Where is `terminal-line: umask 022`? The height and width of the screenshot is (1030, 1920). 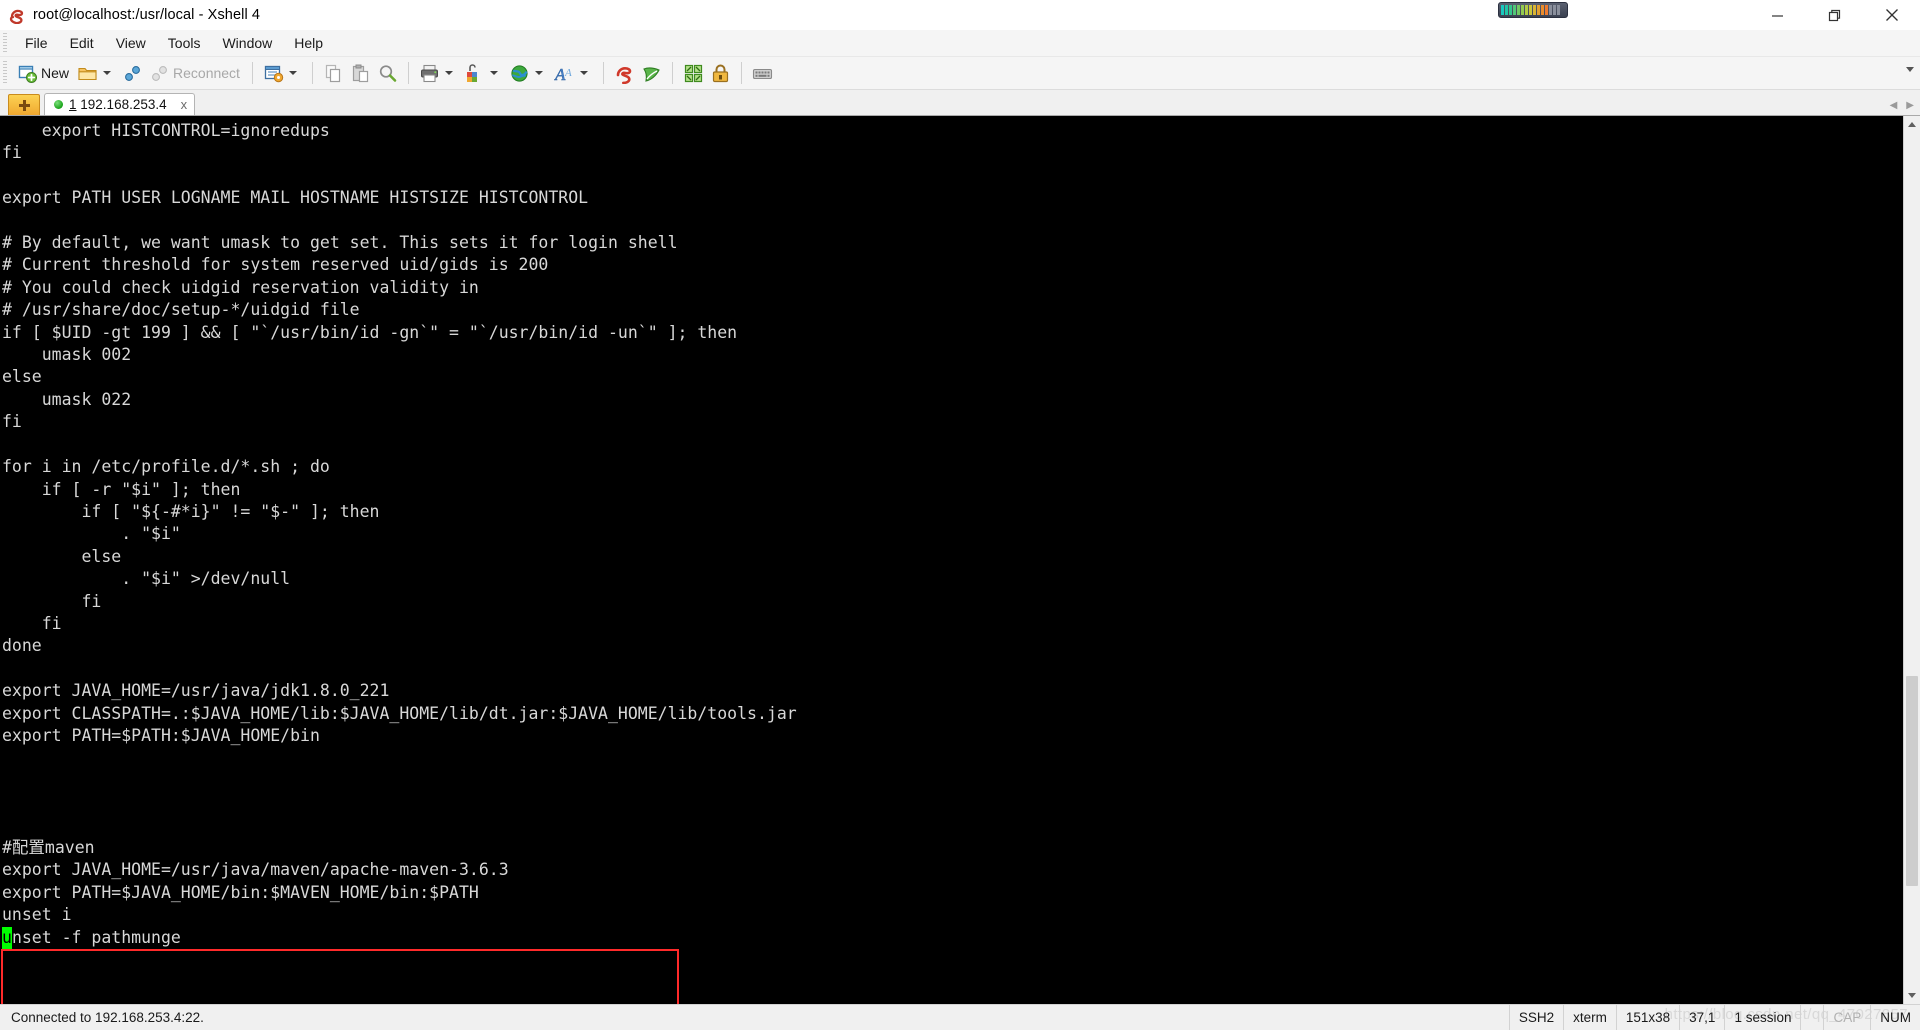
terminal-line: umask 022 is located at coordinates (67, 399).